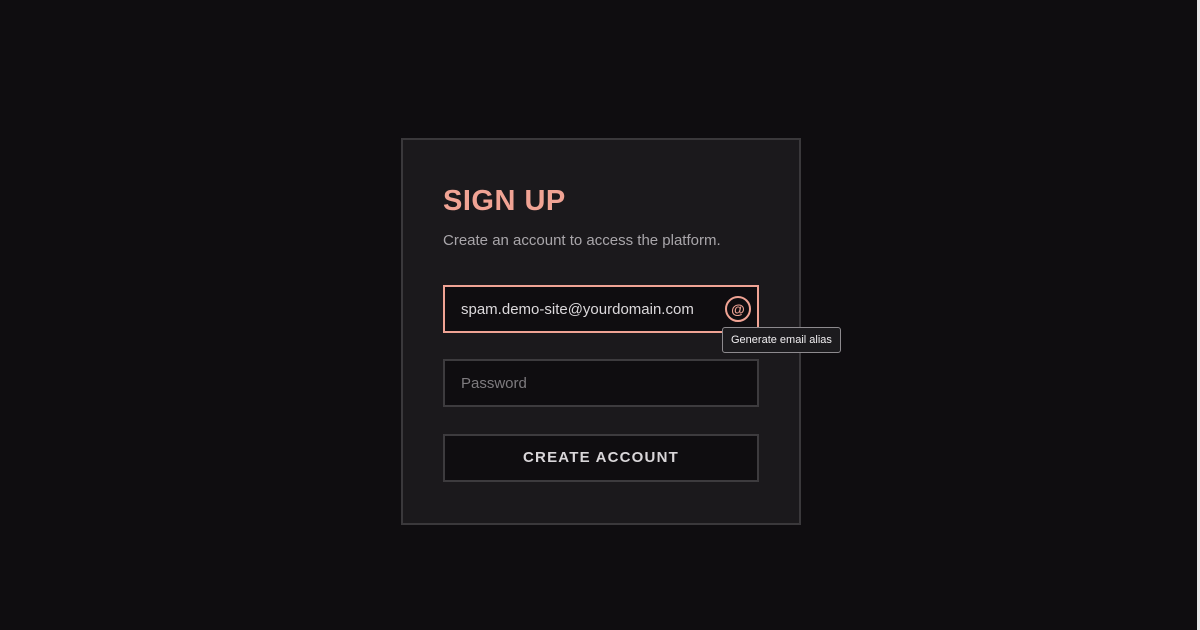 The height and width of the screenshot is (630, 1200). I want to click on email-field: spam.demo-site@yourdomain.com @, so click(601, 309).